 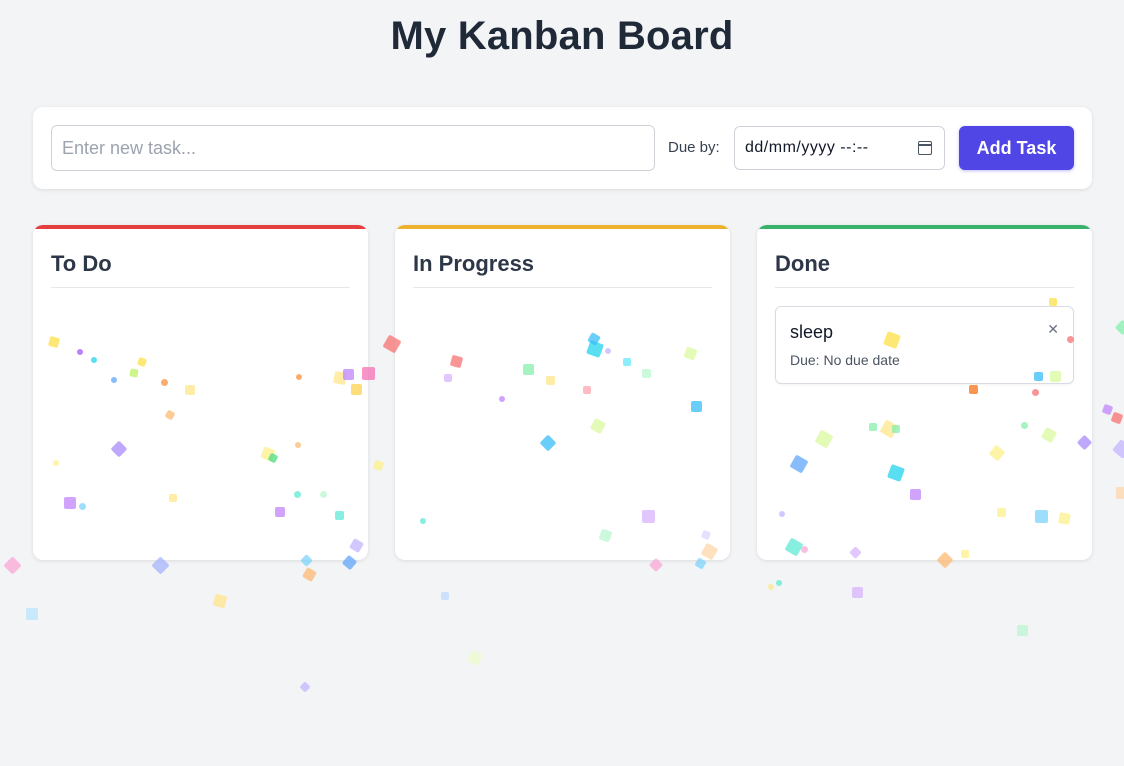 I want to click on task-card: sleep Due: No due date ✕, so click(x=924, y=345).